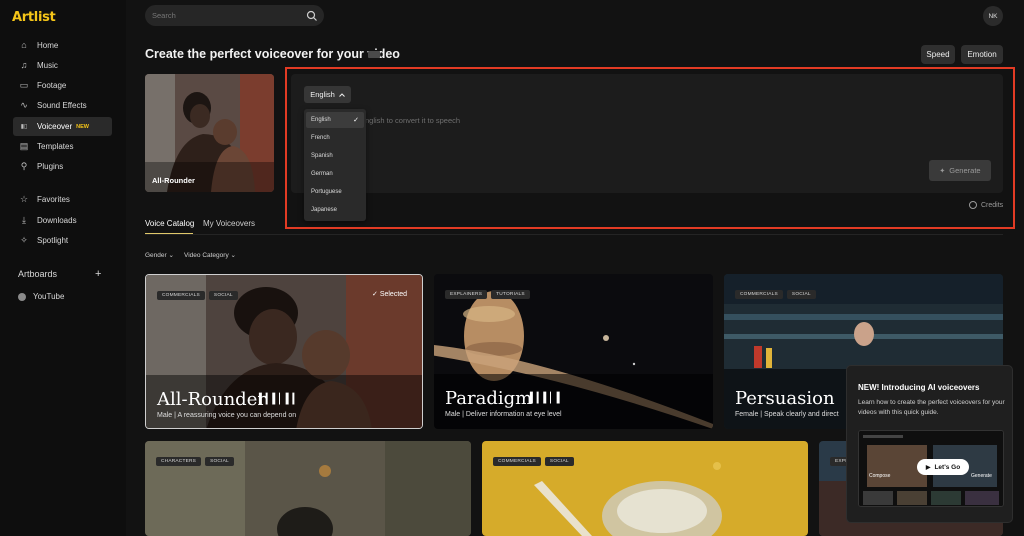  I want to click on favorites-icon: ☆, so click(24, 199).